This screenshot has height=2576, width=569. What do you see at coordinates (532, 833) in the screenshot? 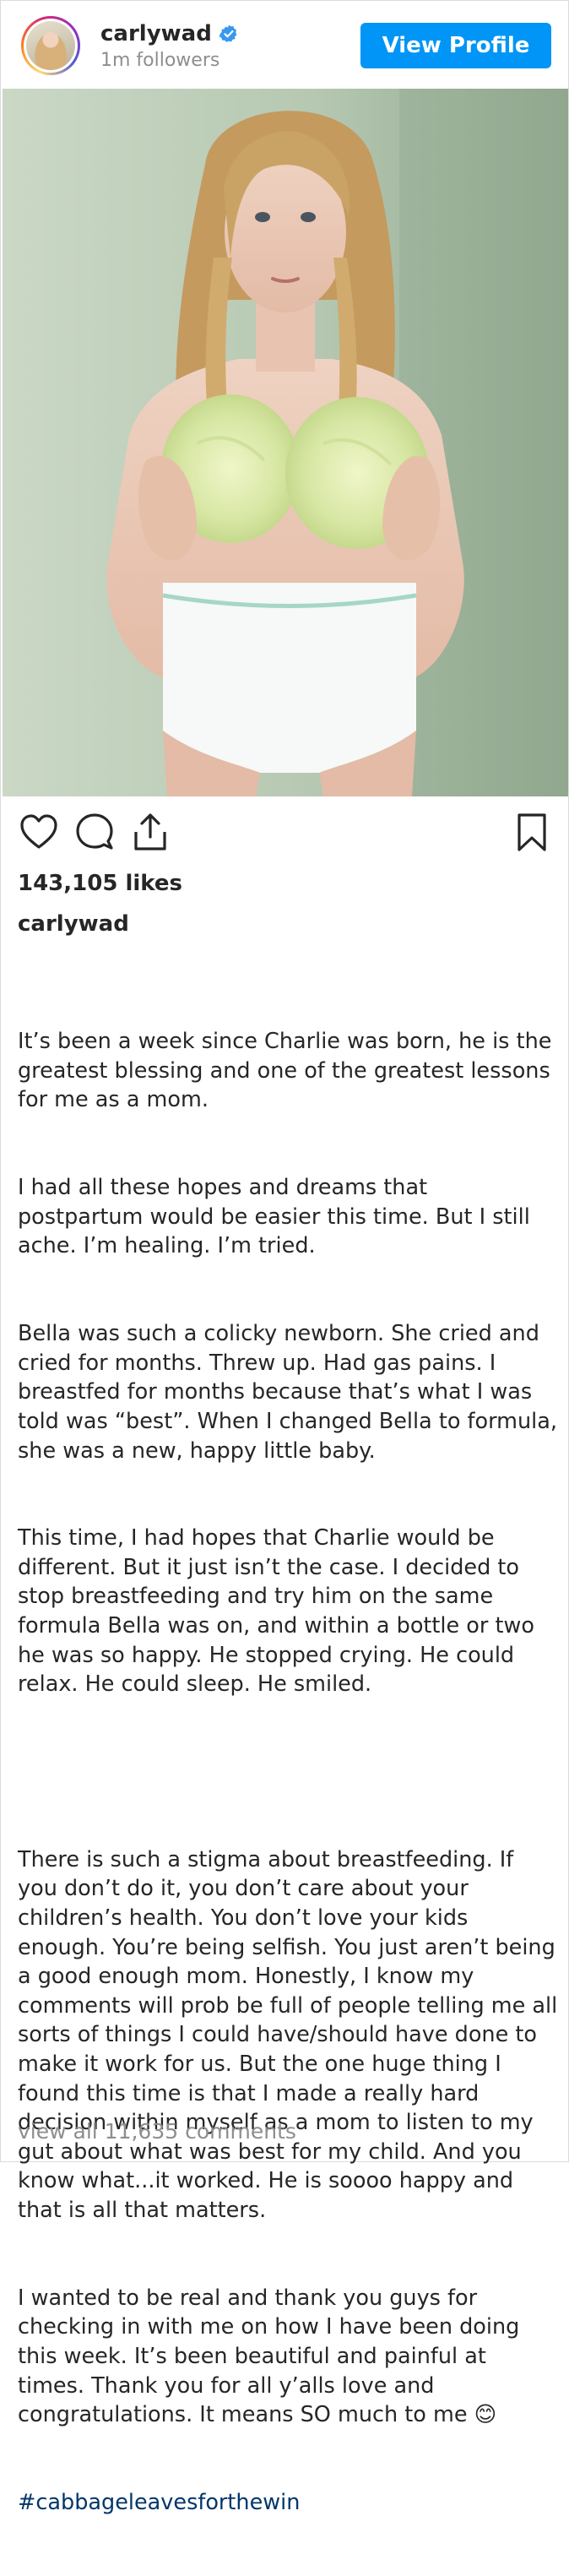
I see `bookmark-icon` at bounding box center [532, 833].